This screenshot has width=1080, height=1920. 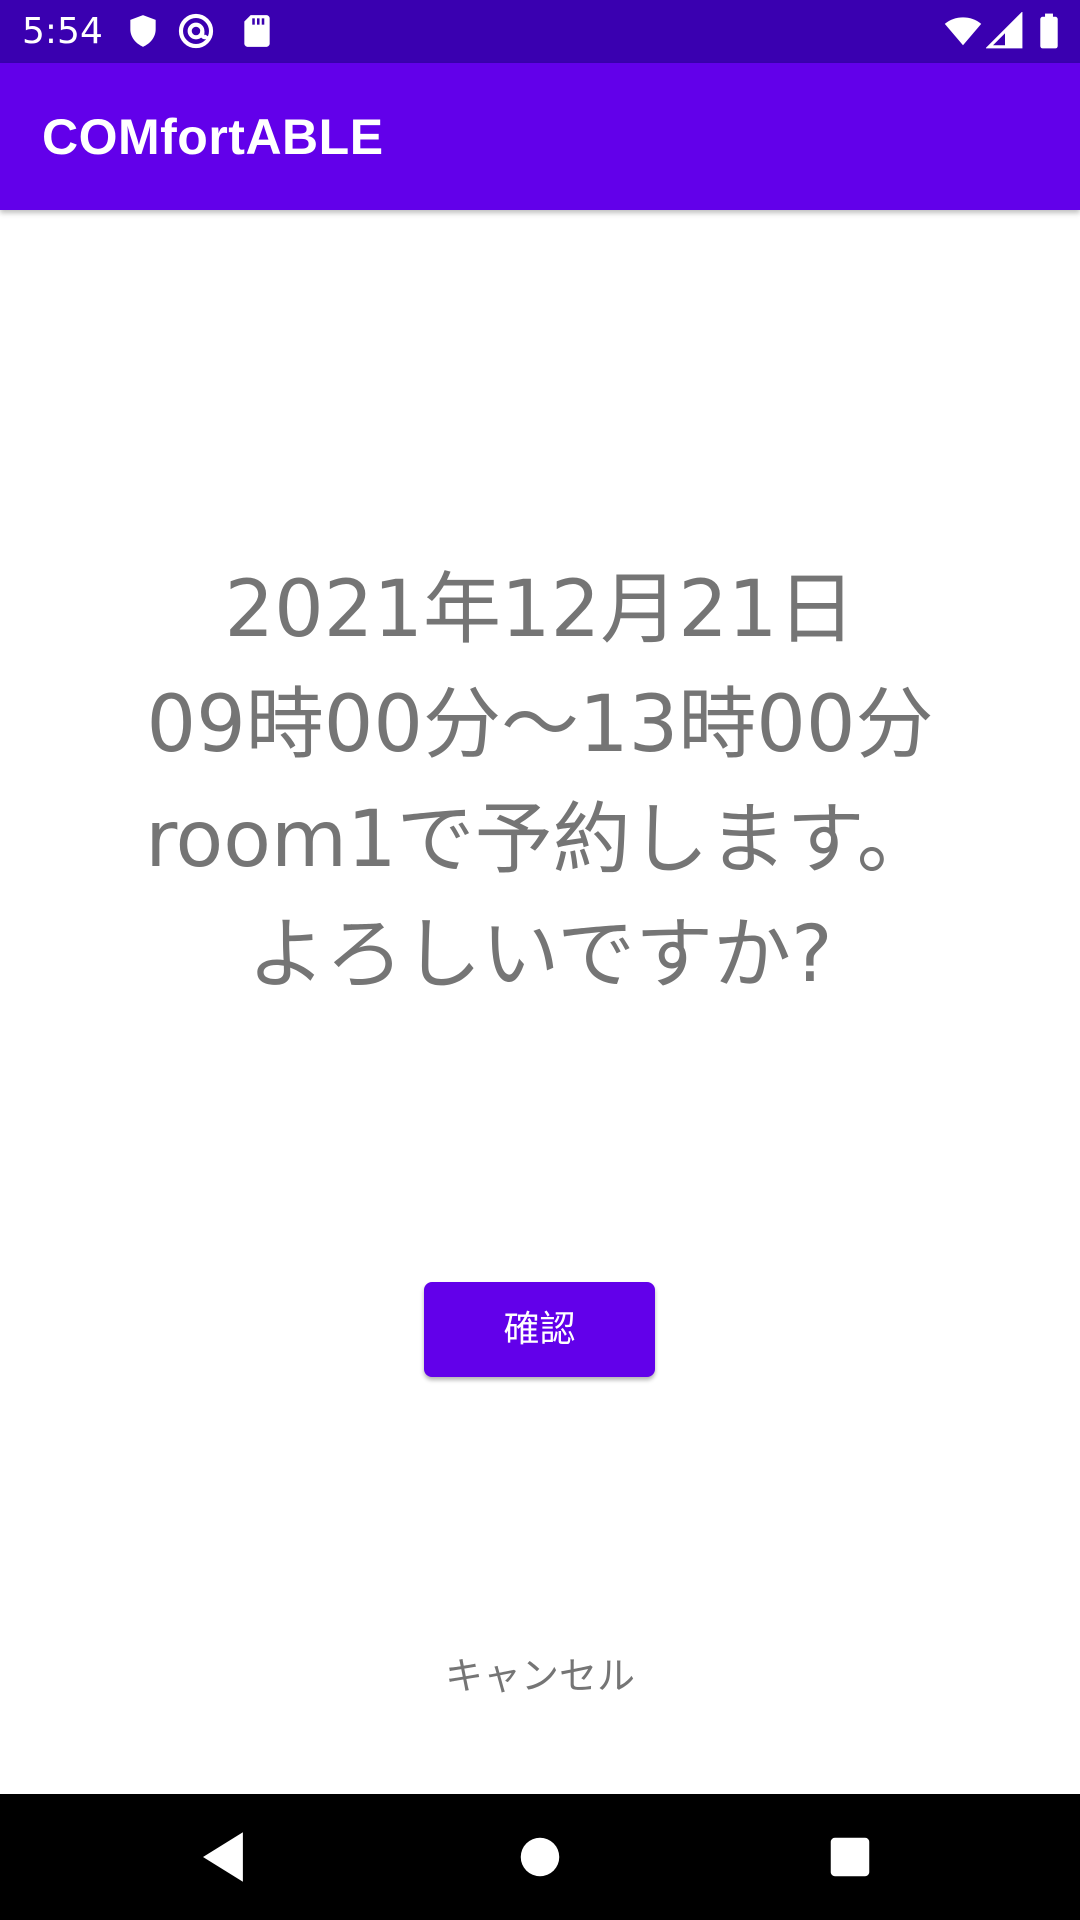 What do you see at coordinates (540, 955) in the screenshot?
I see `confirmation-question: よろしいですか?` at bounding box center [540, 955].